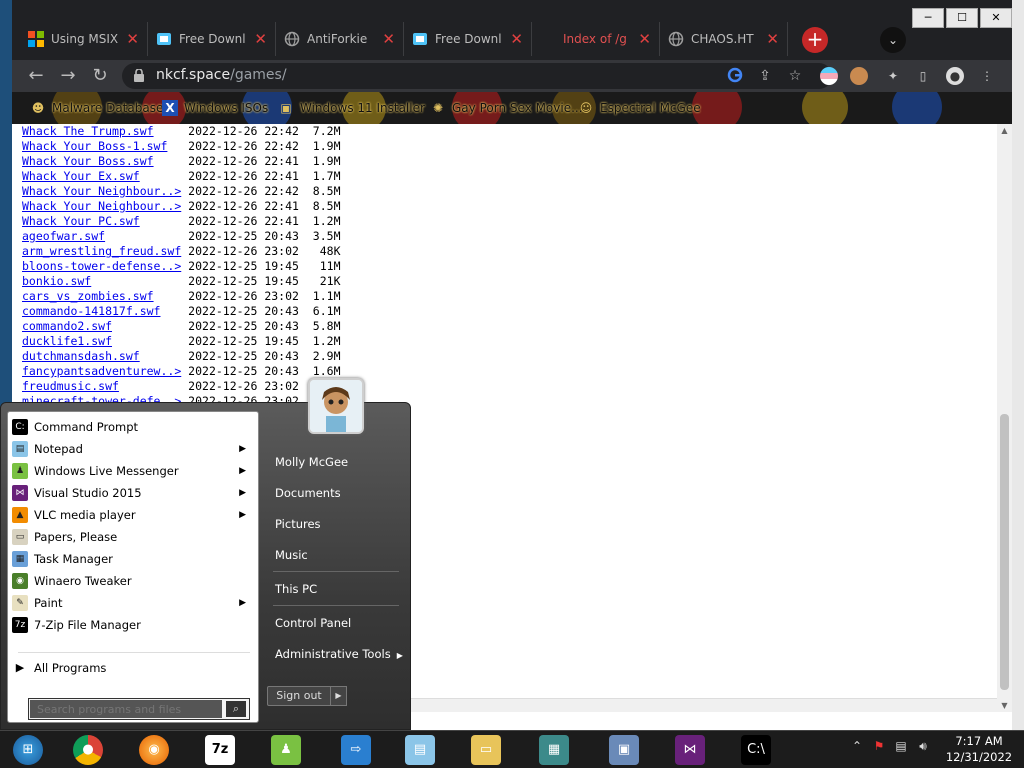 This screenshot has width=1024, height=768. I want to click on menu-kebab-icon: ⋮, so click(987, 76).